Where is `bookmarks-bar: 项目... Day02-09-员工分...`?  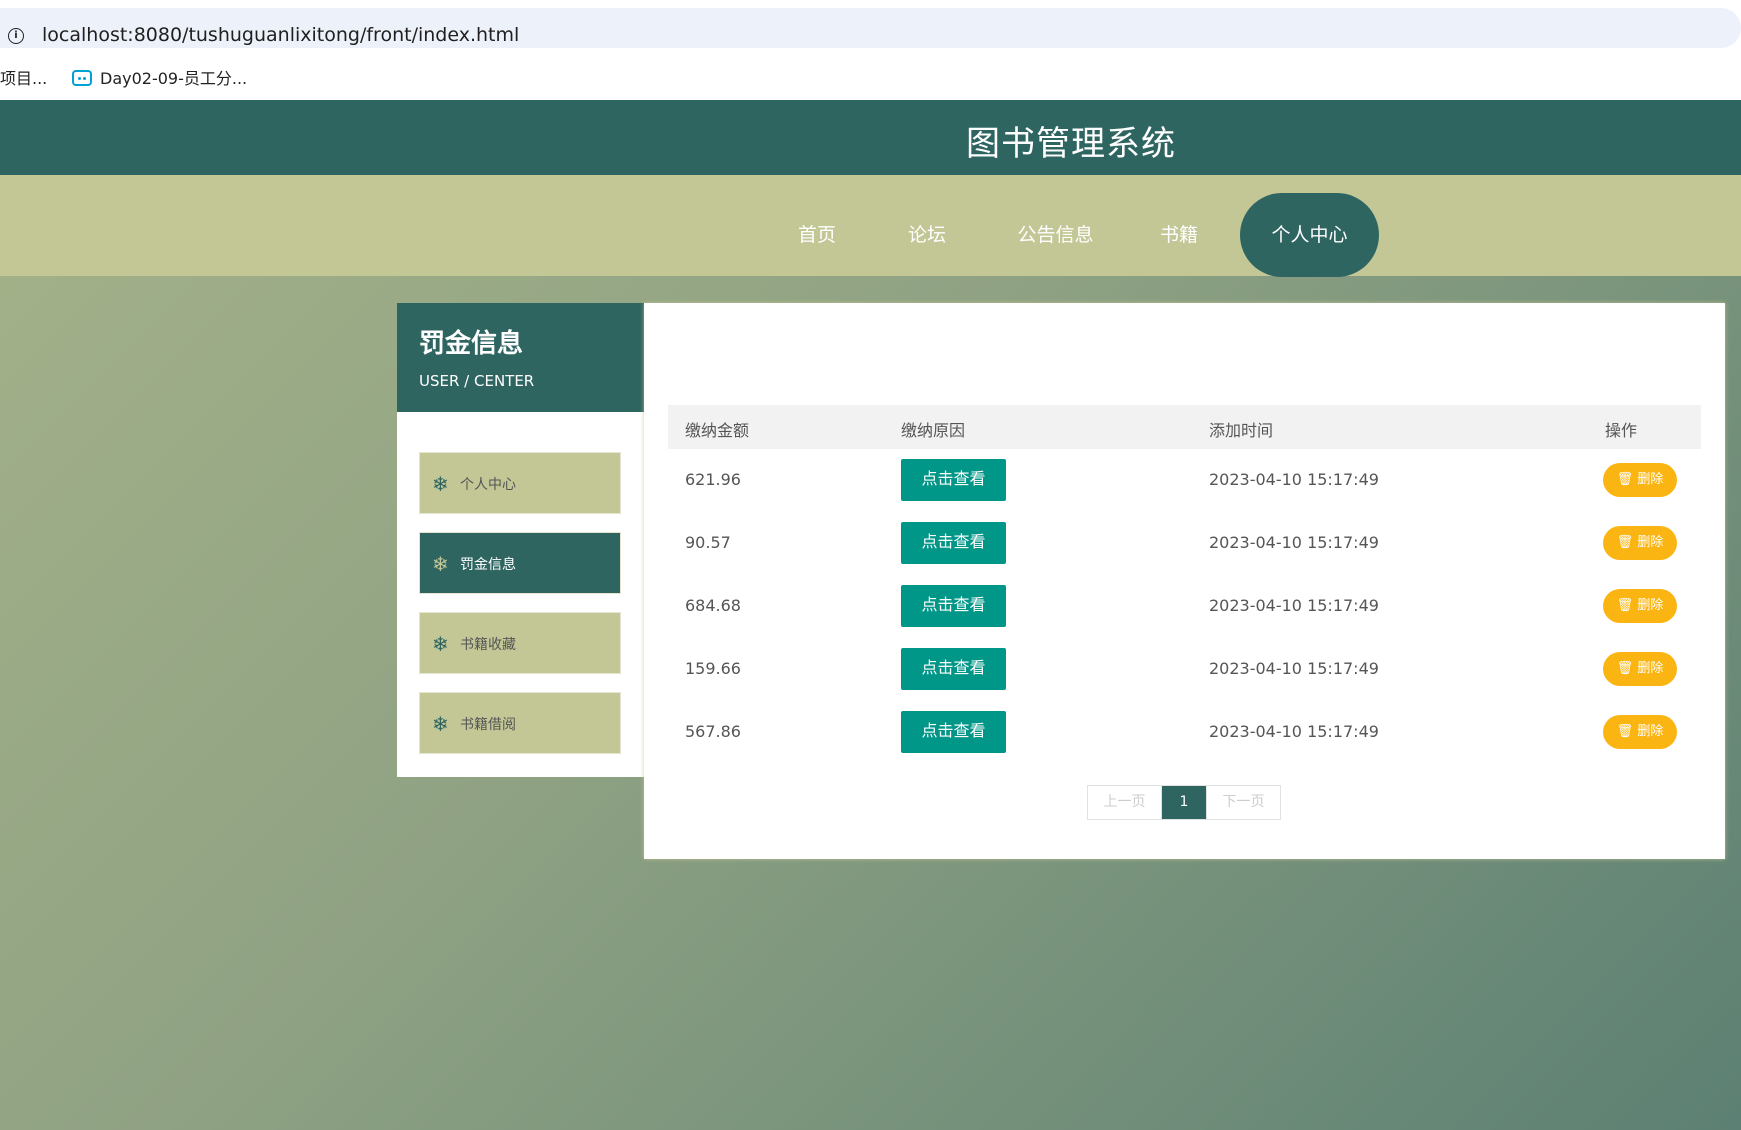
bookmarks-bar: 项目... Day02-09-员工分... is located at coordinates (870, 78).